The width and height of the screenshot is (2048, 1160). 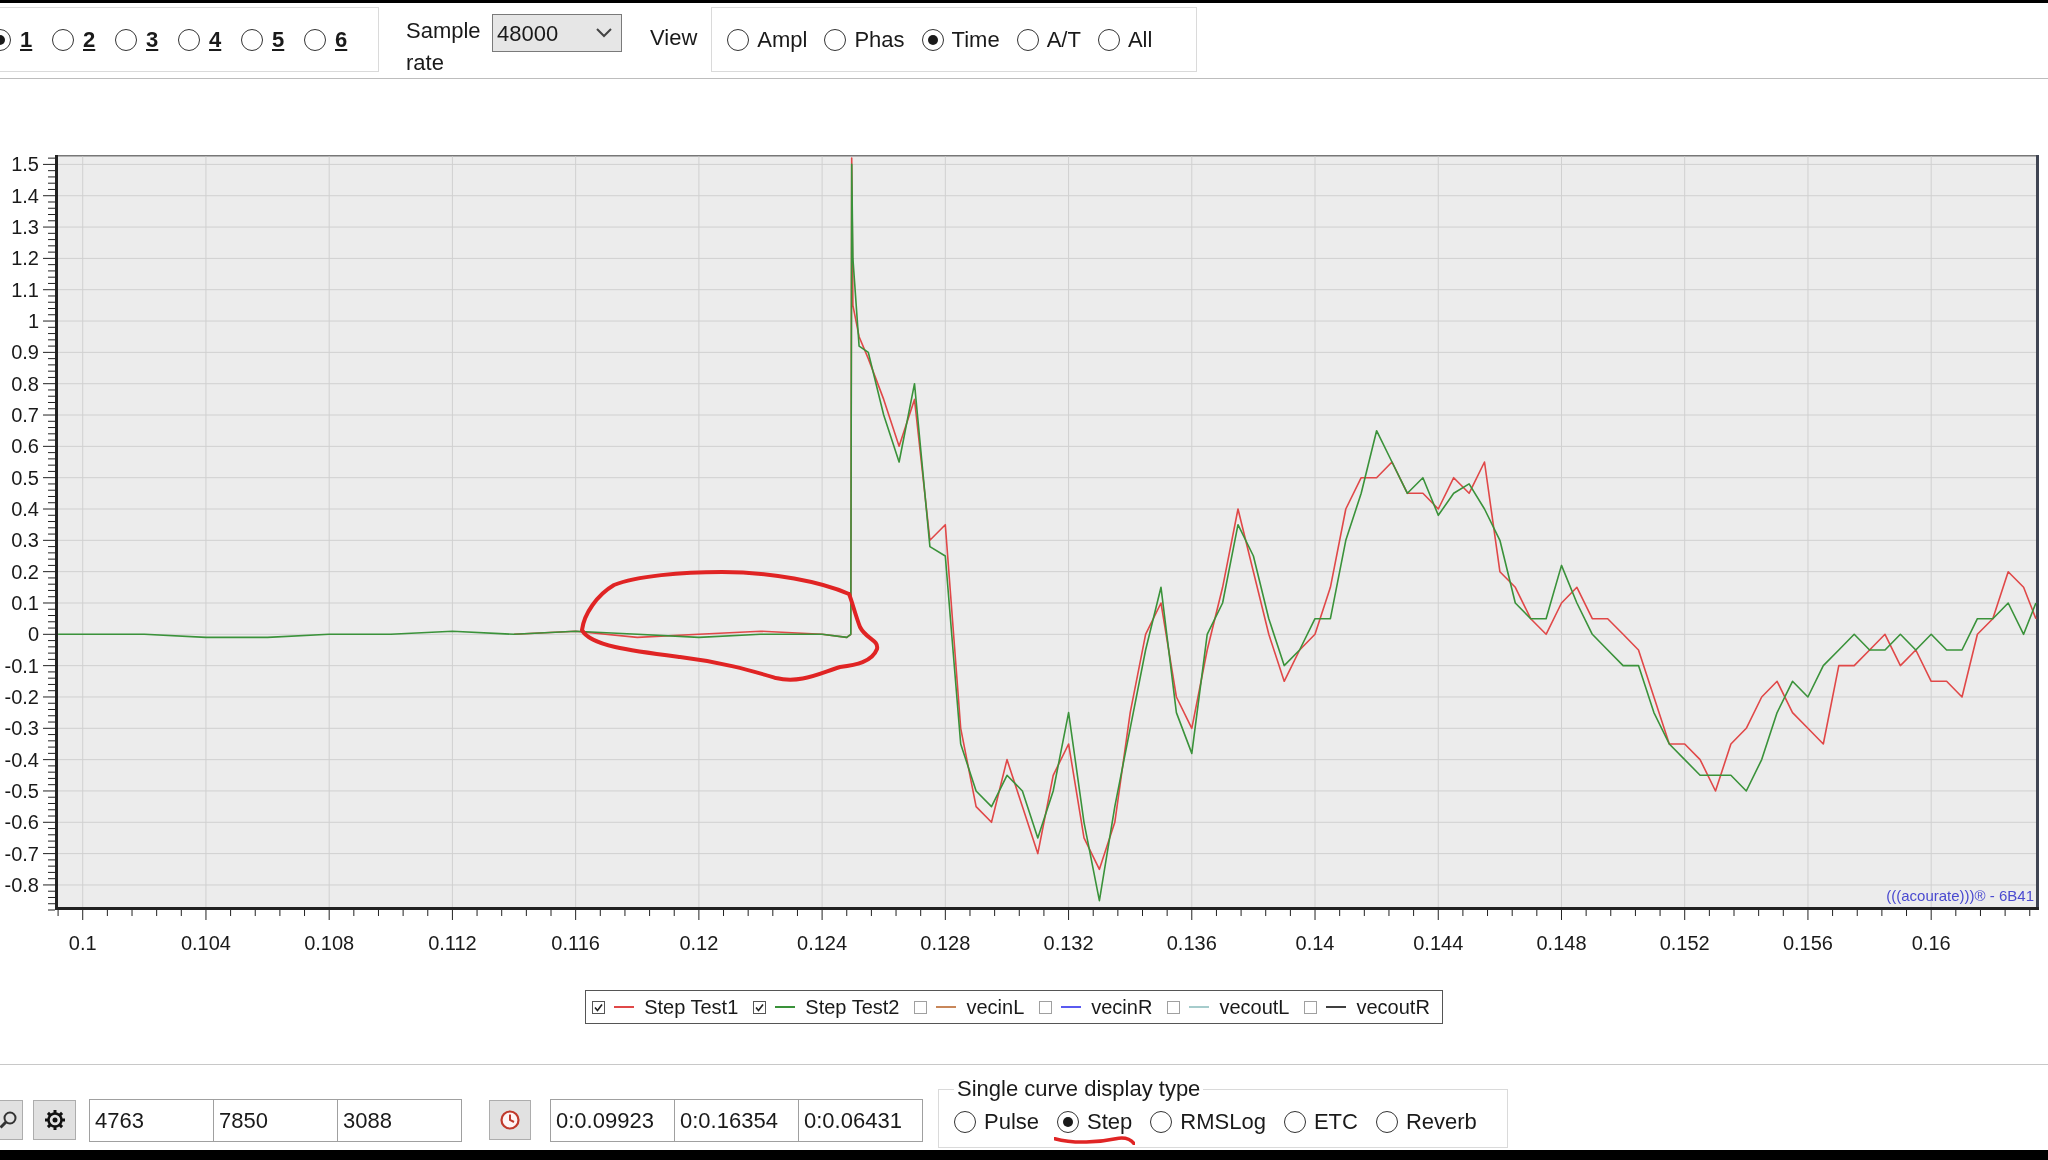 What do you see at coordinates (1079, 1089) in the screenshot?
I see `group-title: Single curve display type` at bounding box center [1079, 1089].